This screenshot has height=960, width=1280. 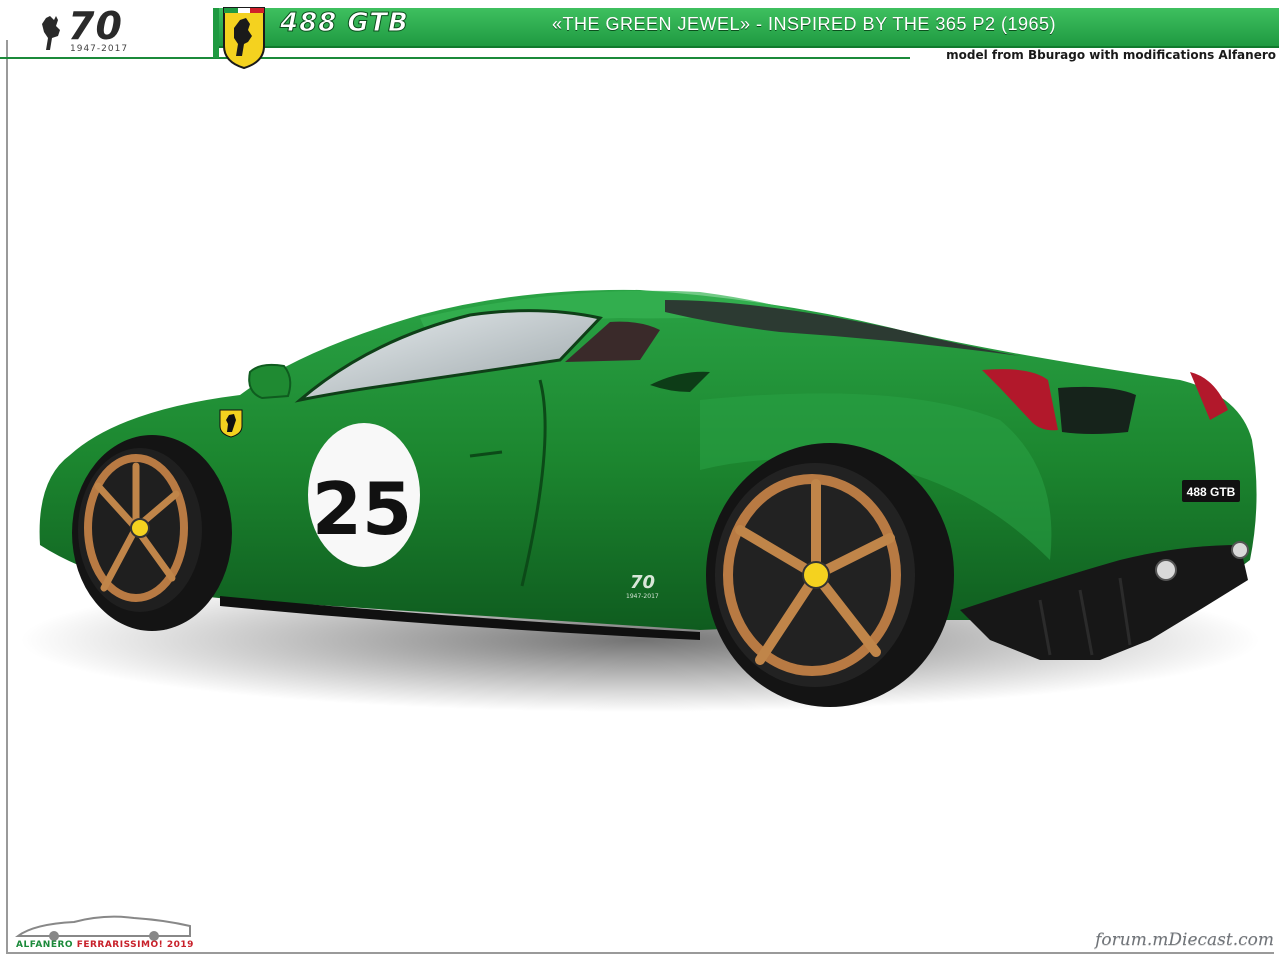 I want to click on author-signature: ALFANERO FERRARISSIMO! 2019, so click(x=105, y=945).